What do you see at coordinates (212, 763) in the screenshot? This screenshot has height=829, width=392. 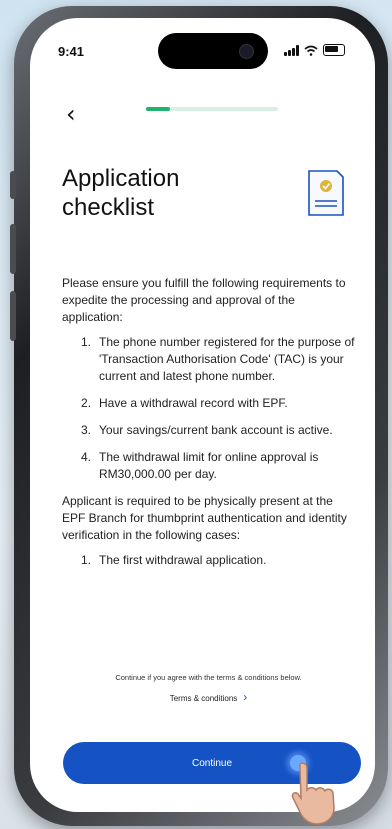 I see `continue-label: Continue` at bounding box center [212, 763].